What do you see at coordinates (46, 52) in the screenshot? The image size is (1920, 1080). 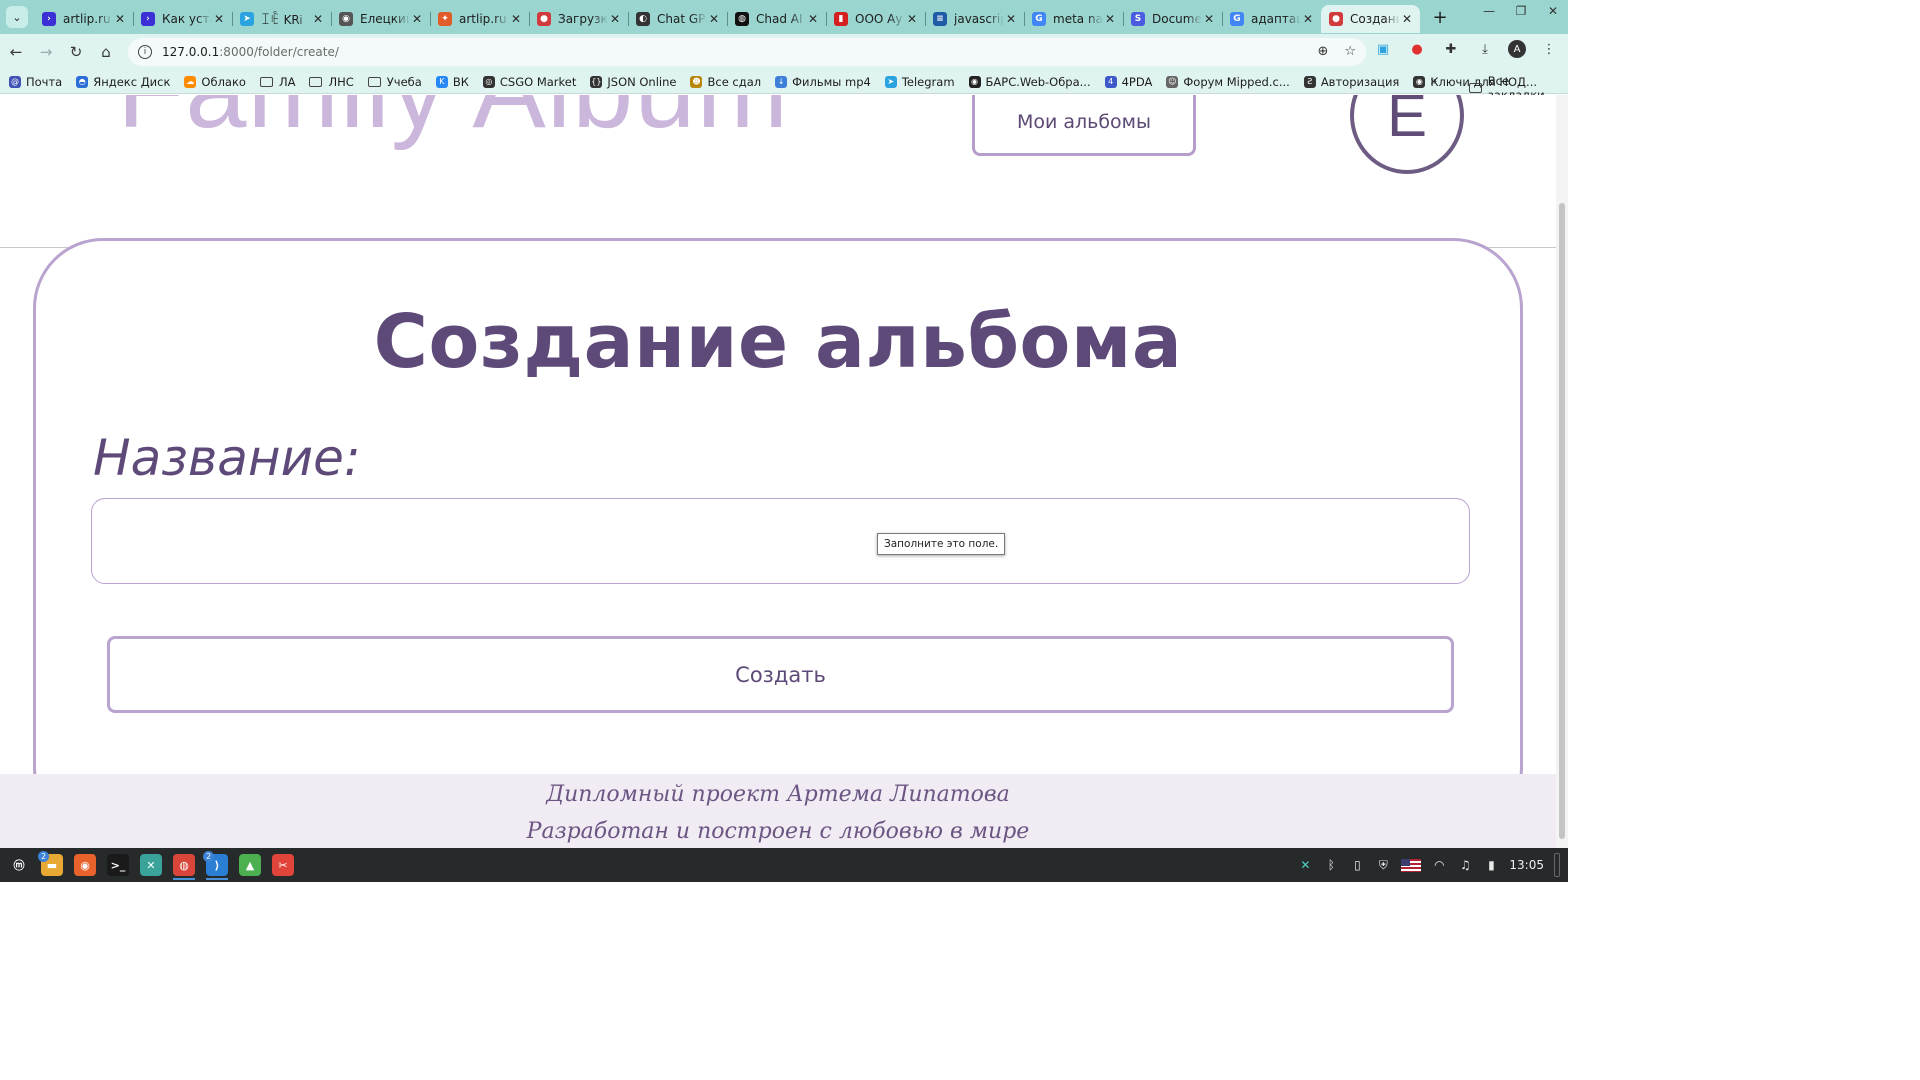 I see `forward-button: →` at bounding box center [46, 52].